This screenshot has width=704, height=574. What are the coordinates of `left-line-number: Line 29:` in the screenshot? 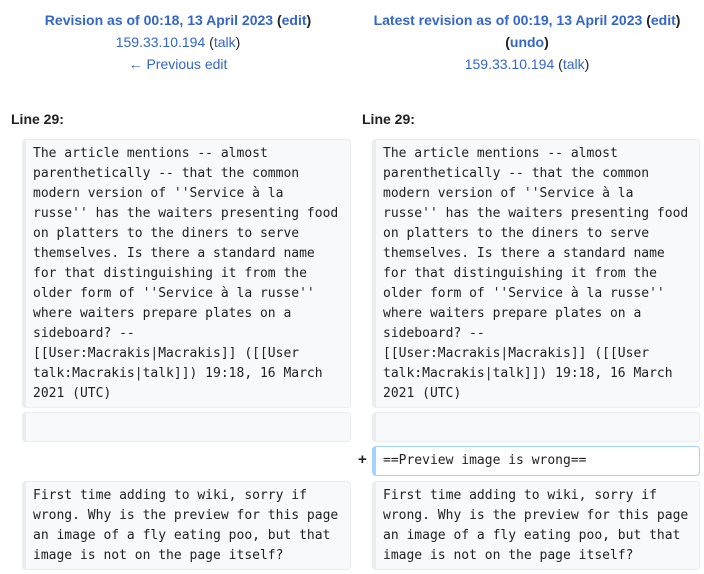 It's located at (37, 119).